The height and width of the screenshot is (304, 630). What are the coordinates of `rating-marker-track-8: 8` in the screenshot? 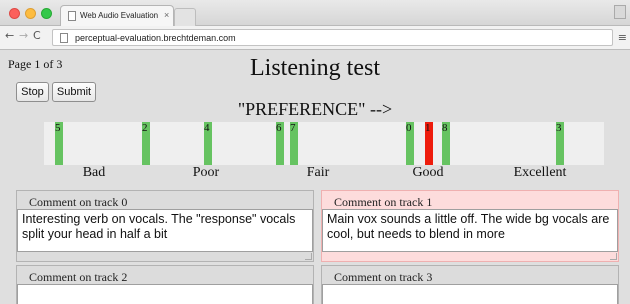 It's located at (446, 143).